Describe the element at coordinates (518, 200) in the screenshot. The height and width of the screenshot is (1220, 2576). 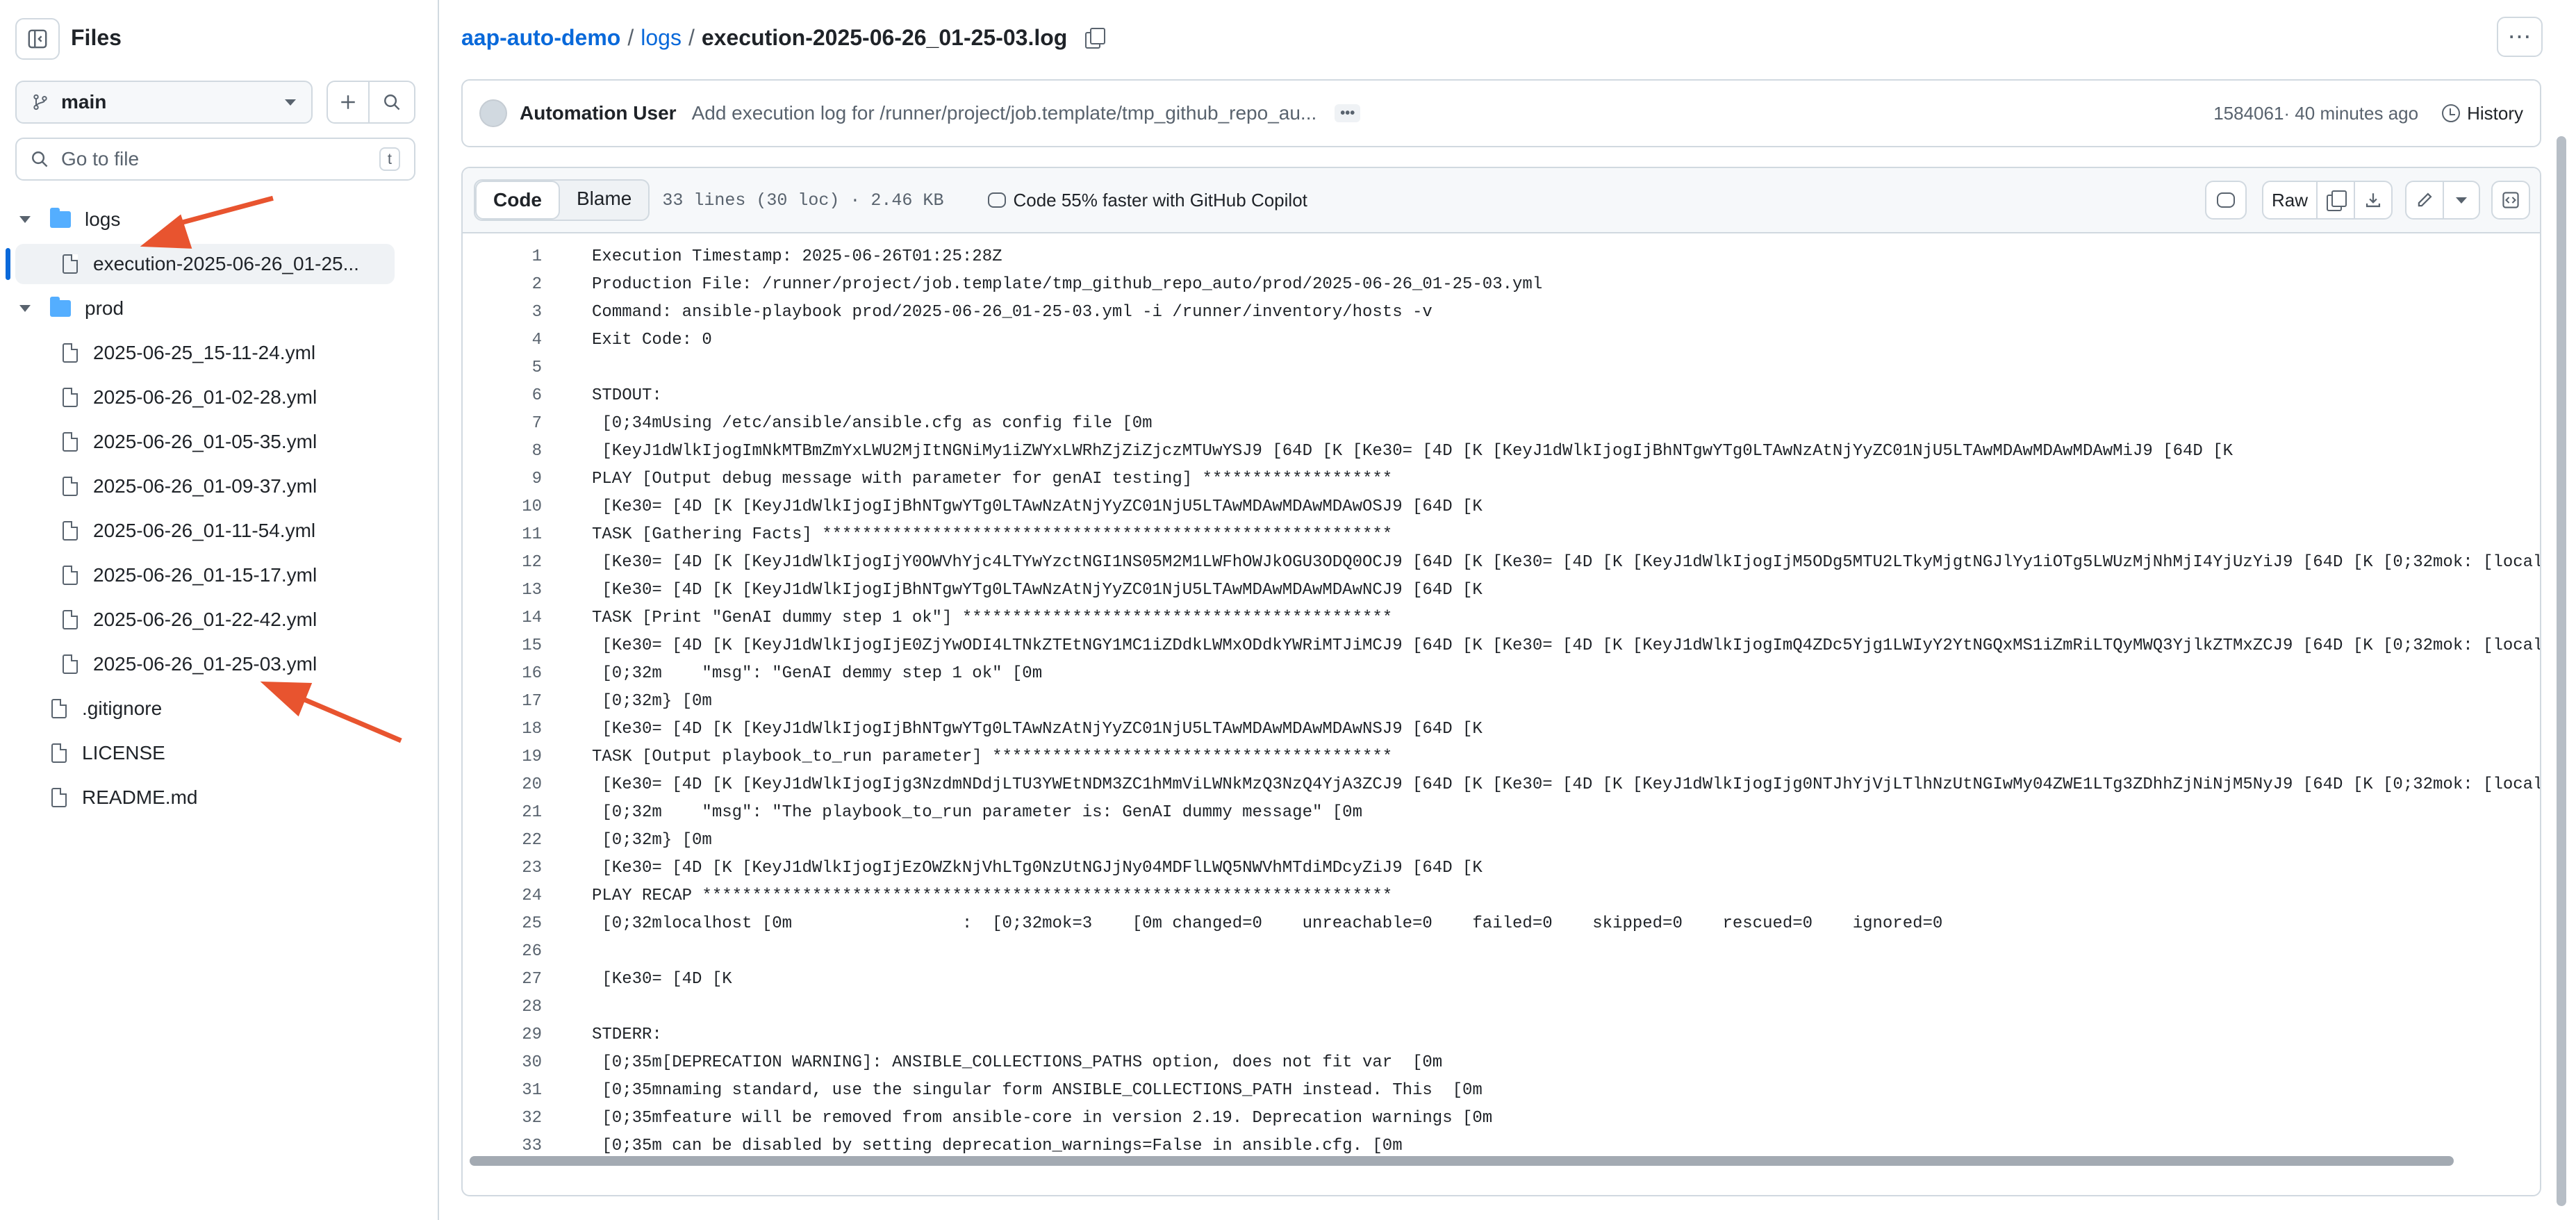
I see `tab-code: Code` at that location.